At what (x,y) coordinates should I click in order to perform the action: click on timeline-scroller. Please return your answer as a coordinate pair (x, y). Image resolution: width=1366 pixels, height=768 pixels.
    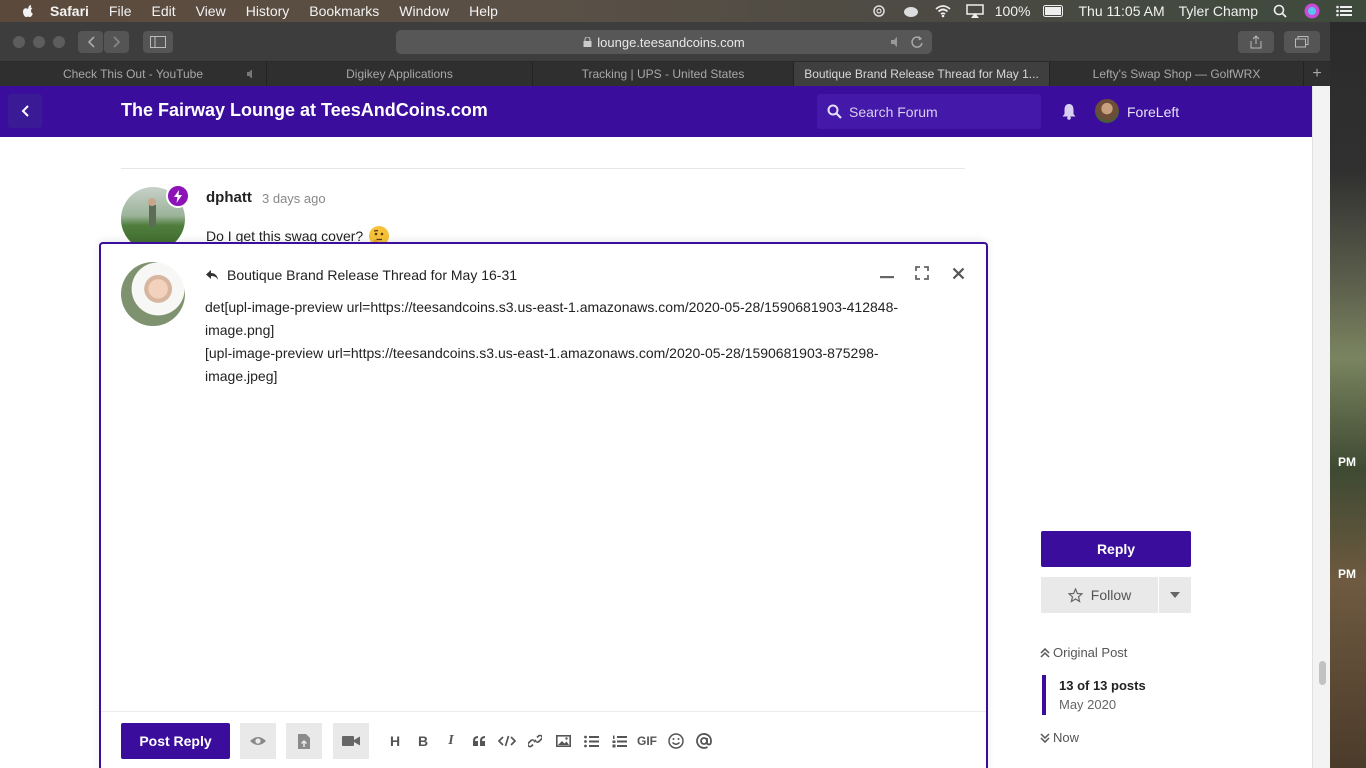
    Looking at the image, I should click on (1044, 695).